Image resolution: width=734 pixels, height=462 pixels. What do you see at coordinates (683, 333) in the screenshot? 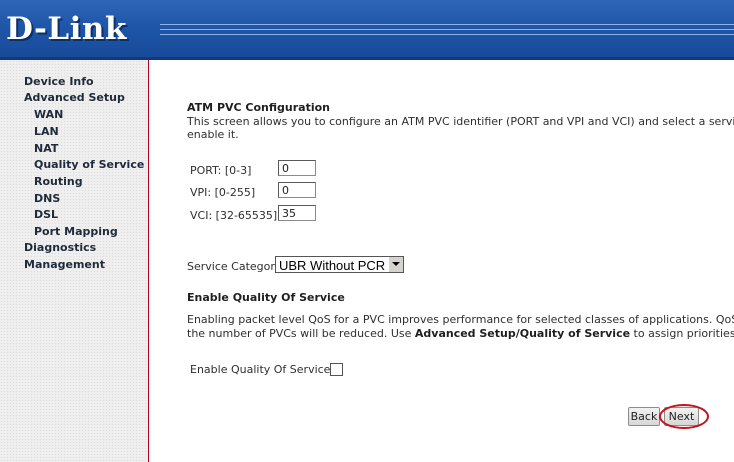
I see `qos-text: to assign priorities for the` at bounding box center [683, 333].